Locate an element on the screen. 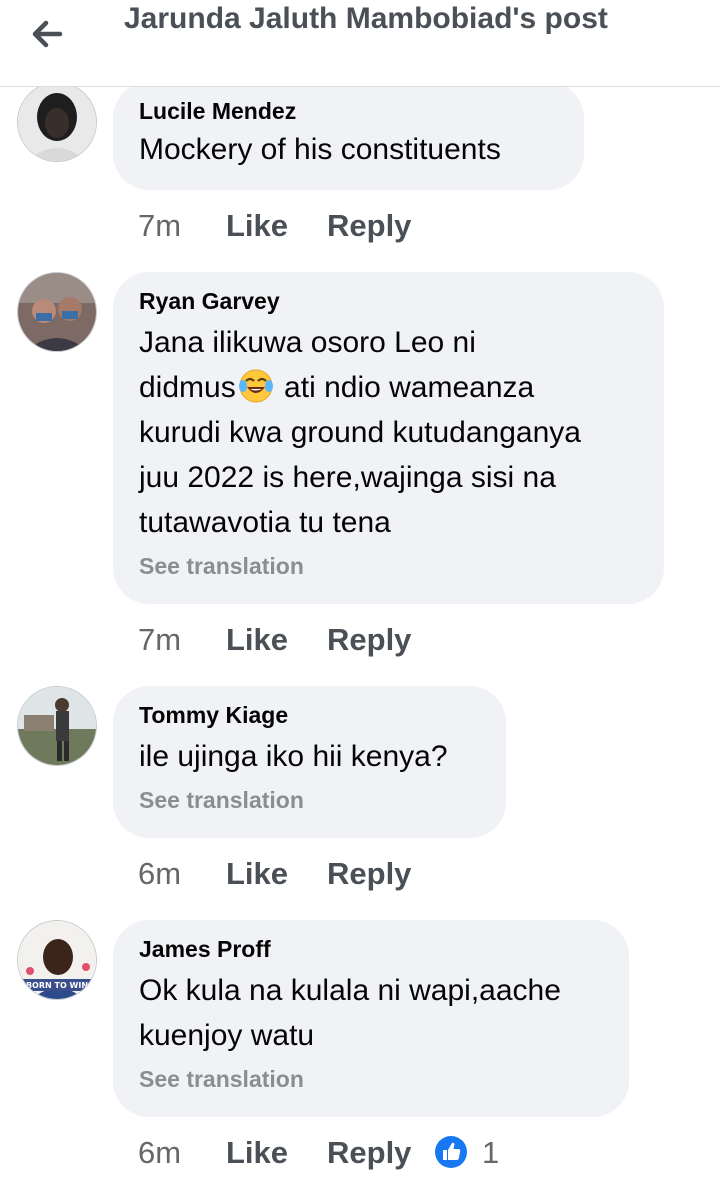 Image resolution: width=720 pixels, height=1179 pixels. face-with-tears-of-joy-icon is located at coordinates (255, 386).